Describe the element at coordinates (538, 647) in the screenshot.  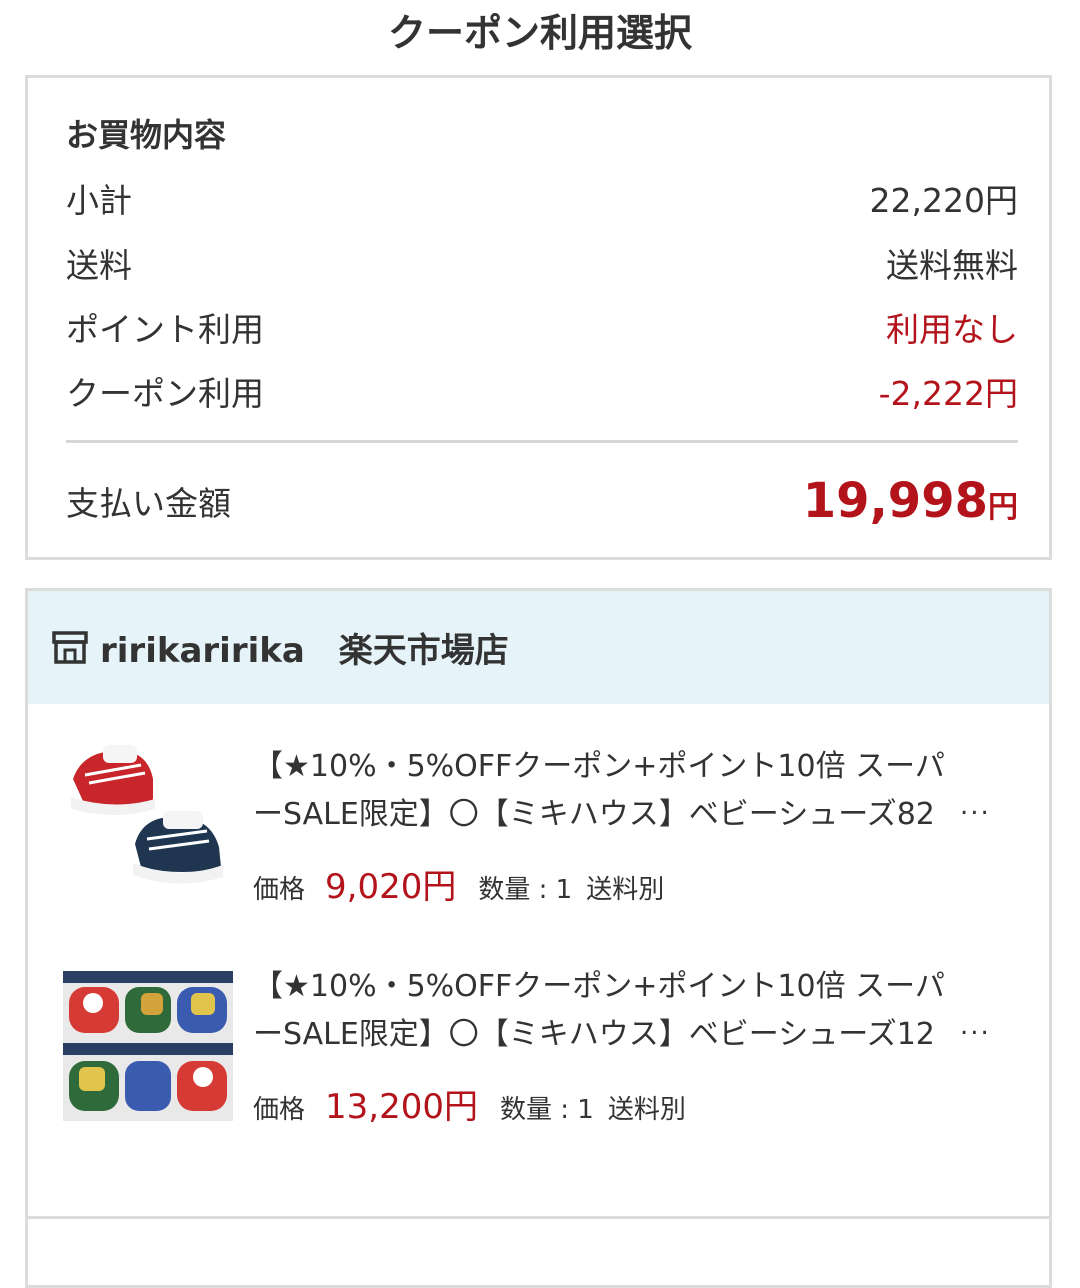
I see `shop-header: ririkaririka 楽天市場店` at that location.